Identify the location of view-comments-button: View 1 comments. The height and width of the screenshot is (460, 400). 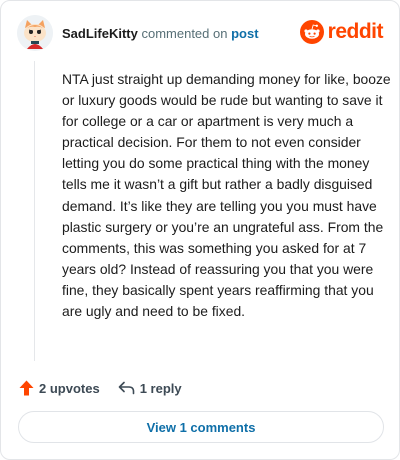
(201, 427).